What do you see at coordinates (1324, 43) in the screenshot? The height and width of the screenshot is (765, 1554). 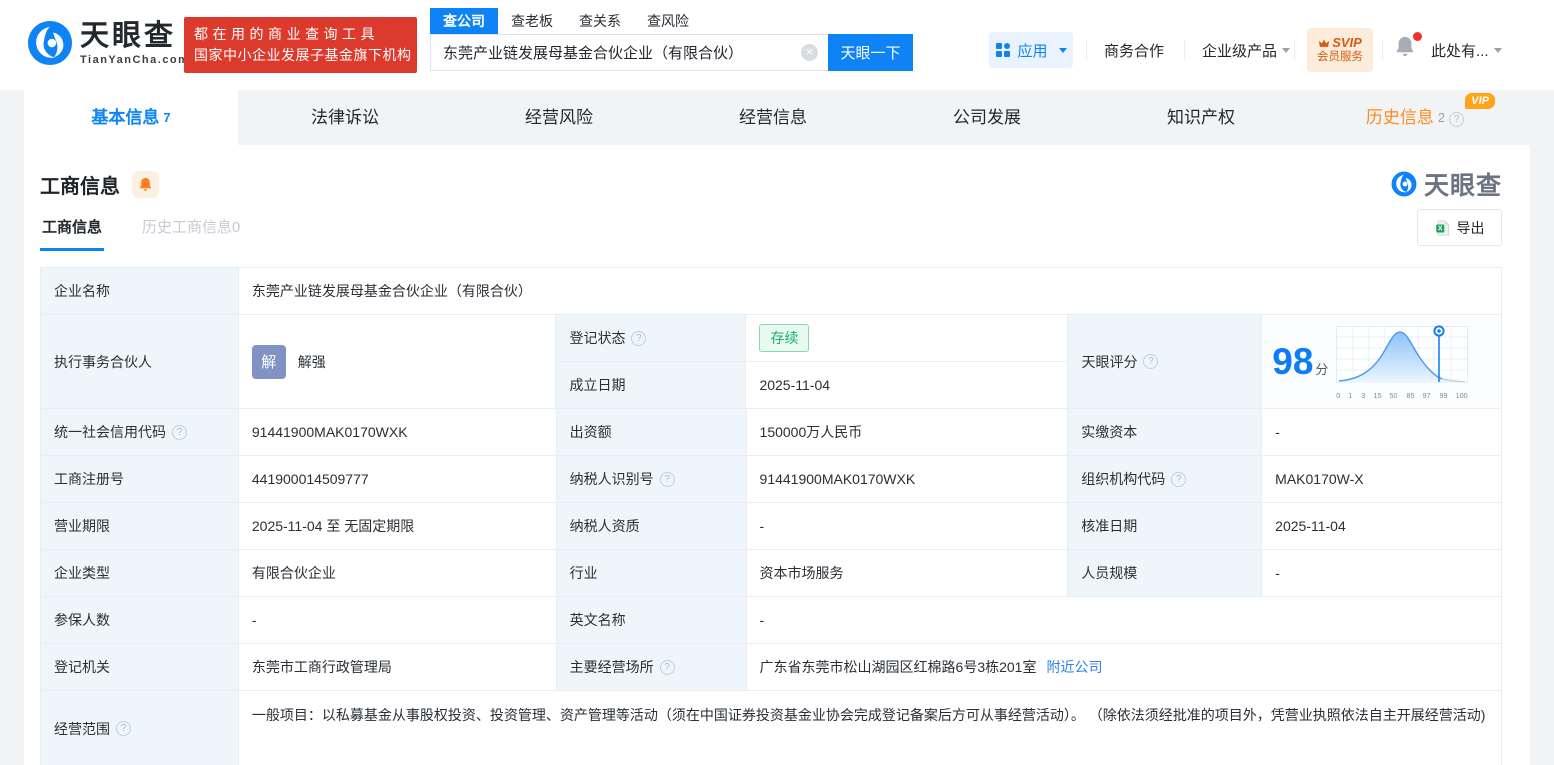 I see `crown-icon` at bounding box center [1324, 43].